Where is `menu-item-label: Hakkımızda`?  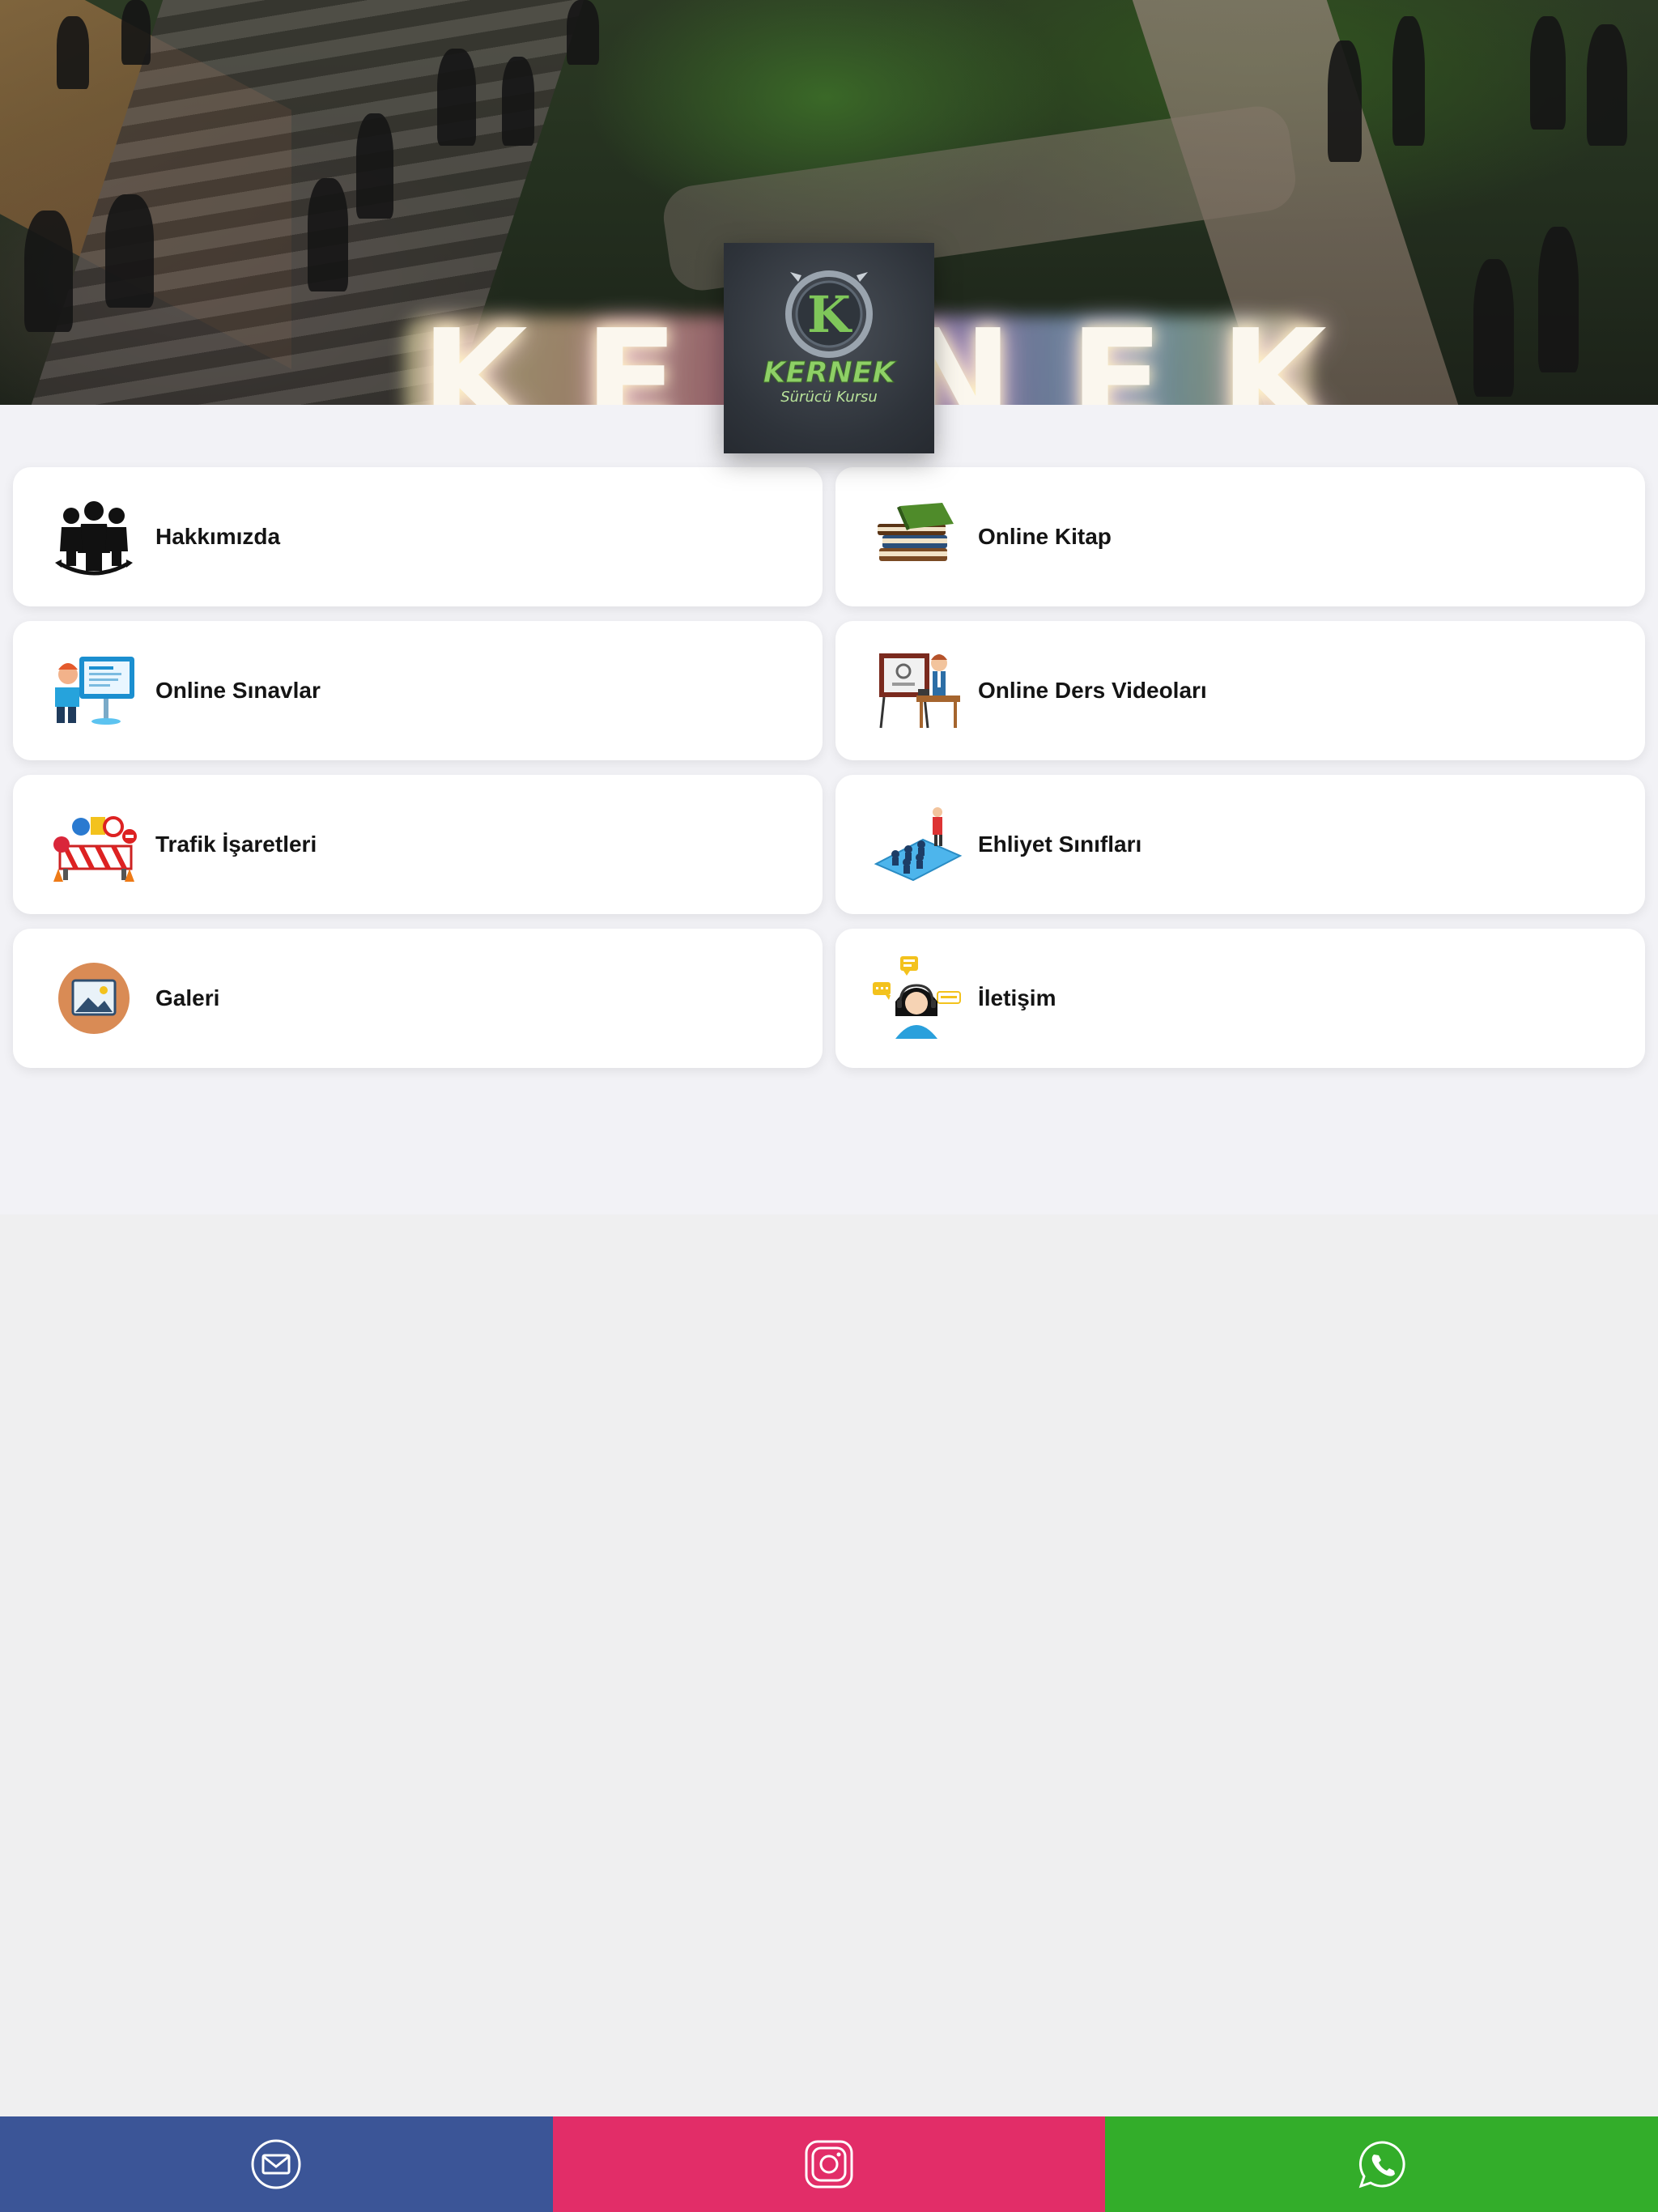 menu-item-label: Hakkımızda is located at coordinates (218, 536).